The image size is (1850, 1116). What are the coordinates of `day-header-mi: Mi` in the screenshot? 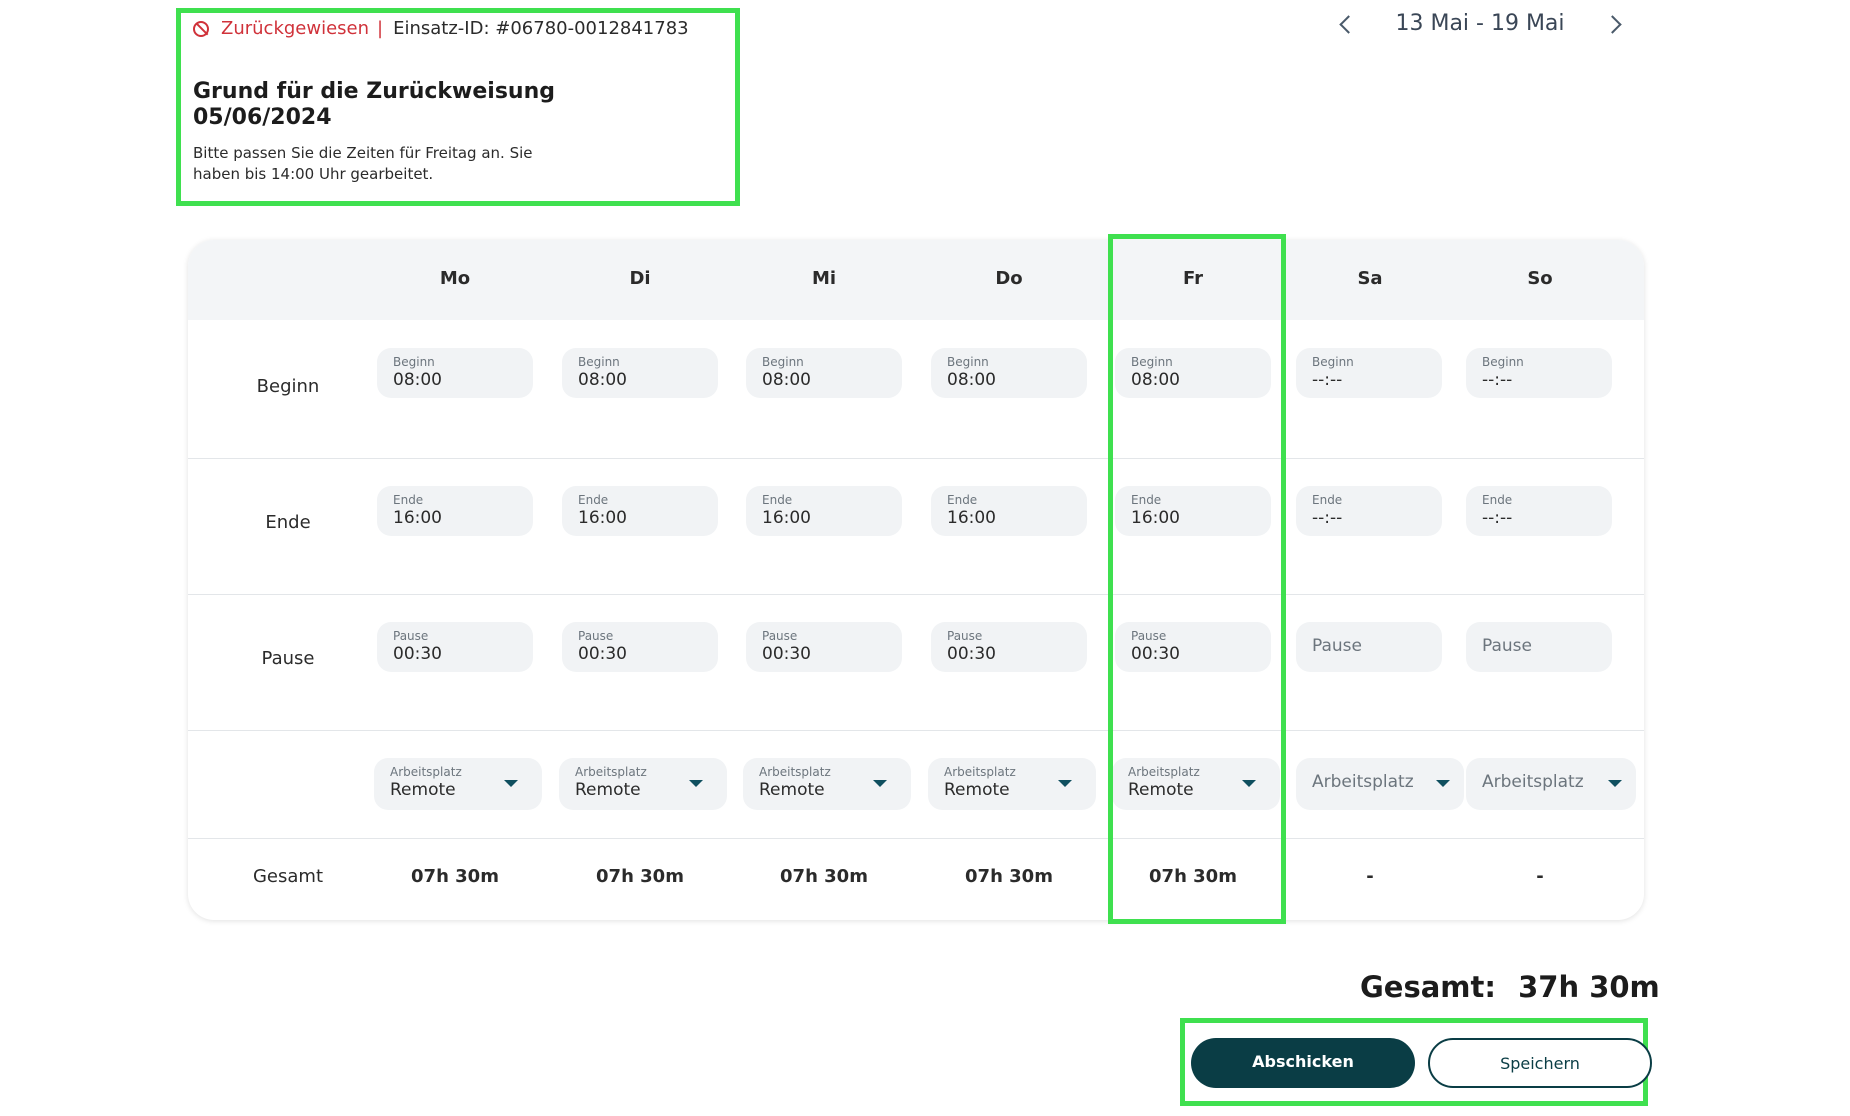 It's located at (824, 278).